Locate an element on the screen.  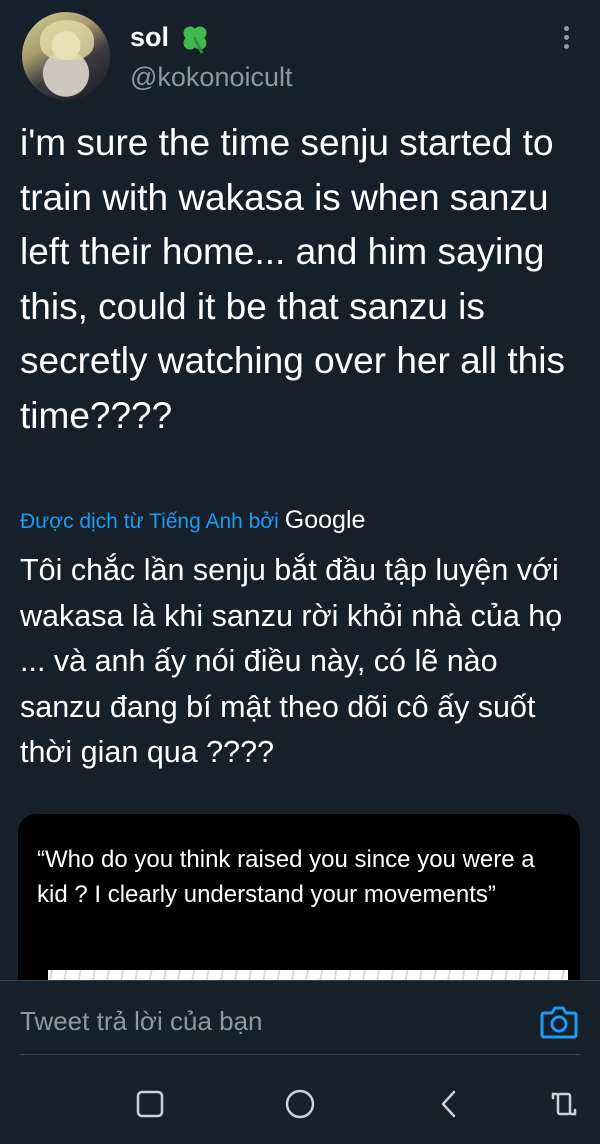
reply-underline is located at coordinates (300, 1054).